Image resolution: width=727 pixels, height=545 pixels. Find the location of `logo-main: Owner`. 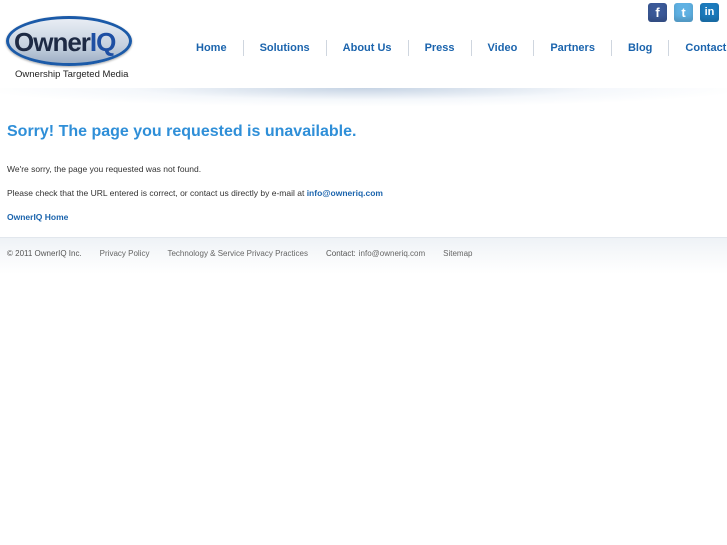

logo-main: Owner is located at coordinates (52, 42).